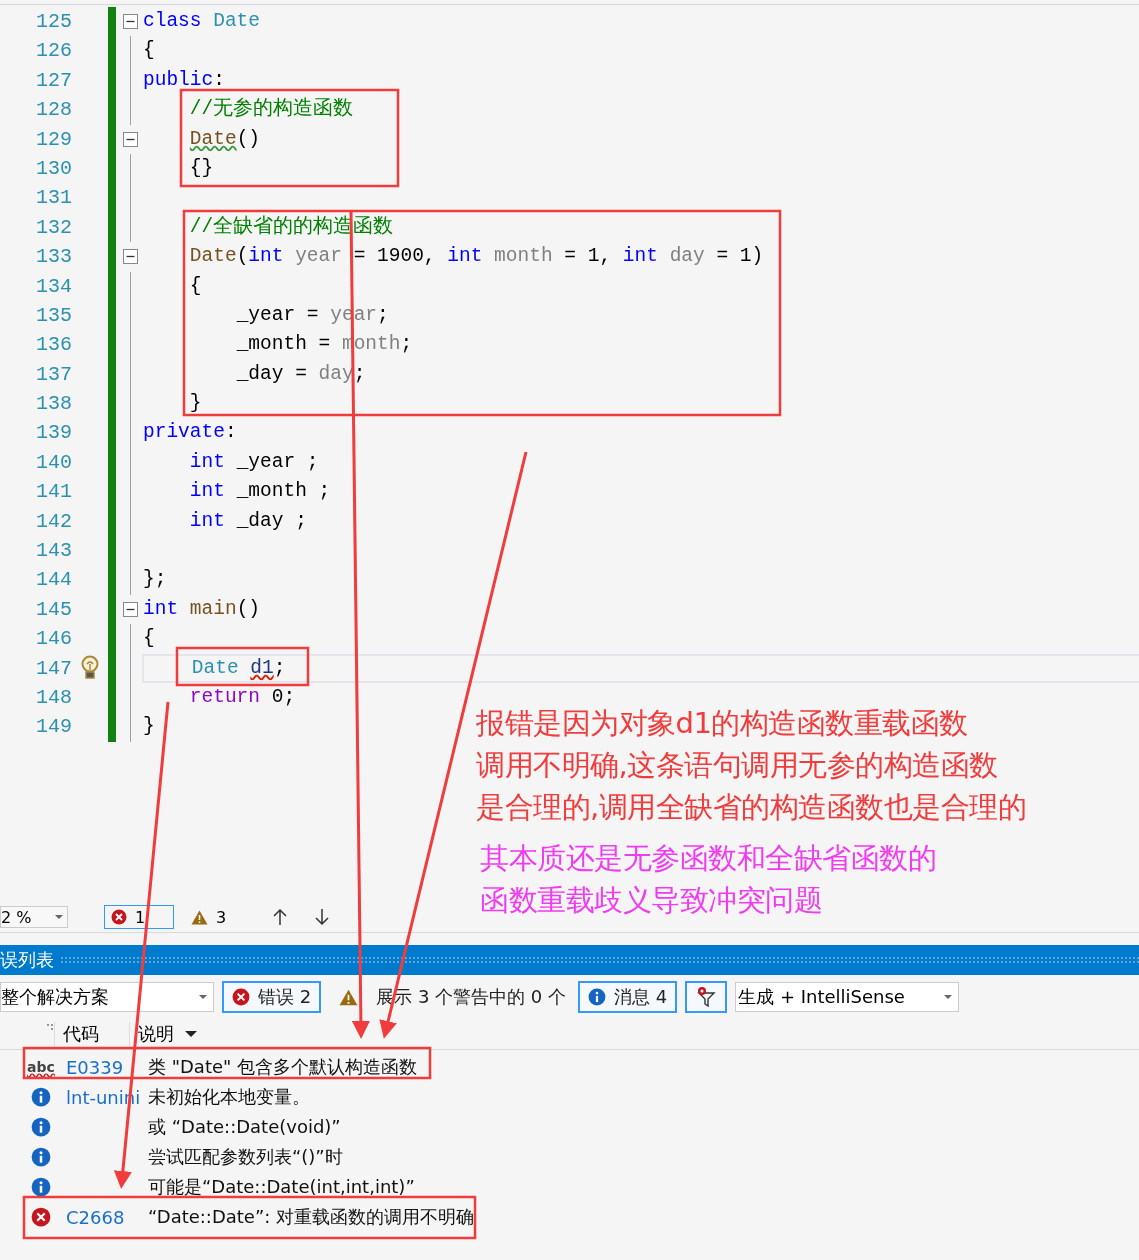  Describe the element at coordinates (53, 492) in the screenshot. I see `line-number: 141` at that location.